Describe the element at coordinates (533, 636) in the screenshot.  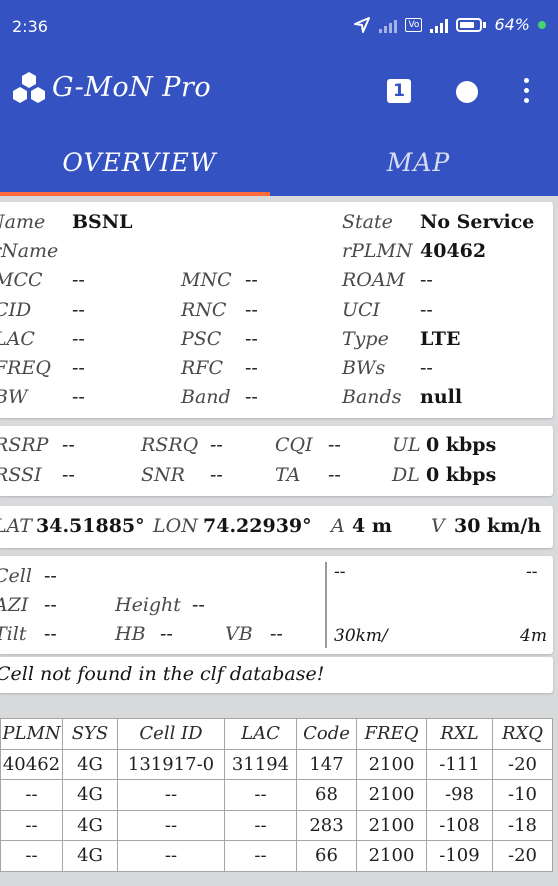
I see `distance-scale-right: 4m` at that location.